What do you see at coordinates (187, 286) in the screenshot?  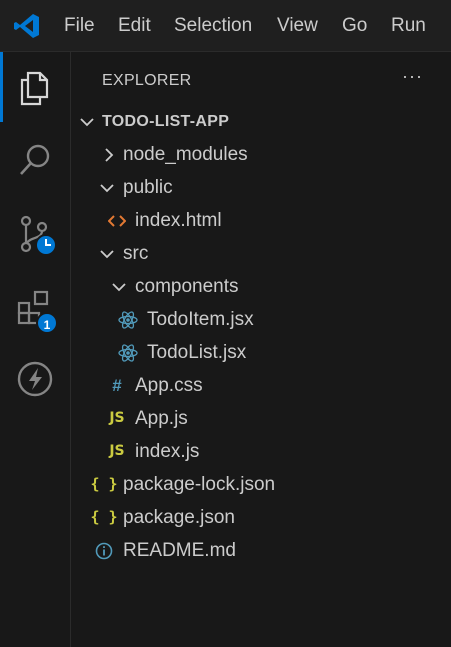 I see `tree-item-label: components` at bounding box center [187, 286].